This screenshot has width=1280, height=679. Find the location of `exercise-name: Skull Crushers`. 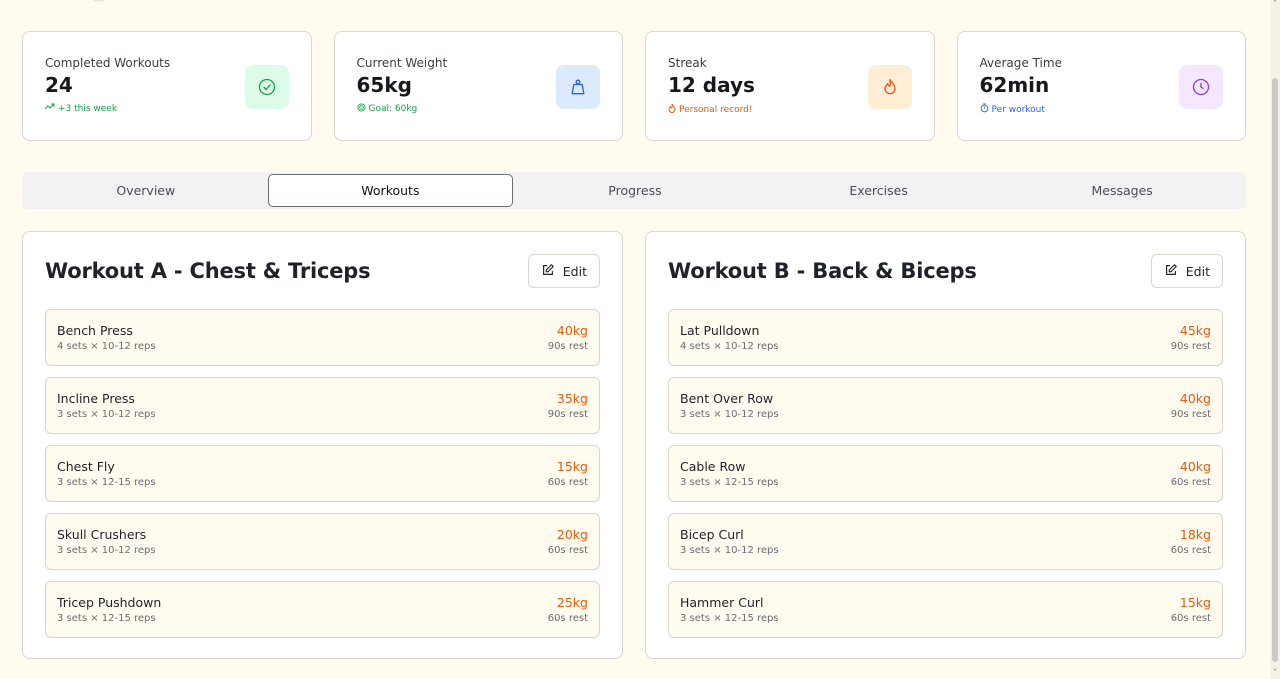

exercise-name: Skull Crushers is located at coordinates (102, 534).